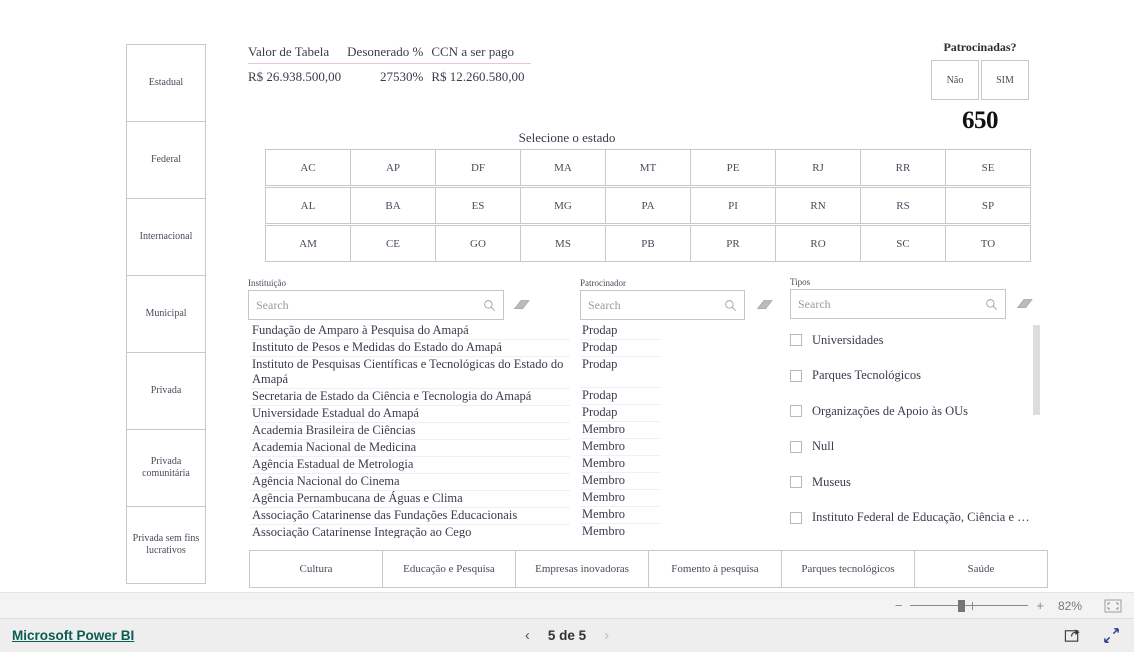  Describe the element at coordinates (393, 167) in the screenshot. I see `state-button-ap: AP` at that location.